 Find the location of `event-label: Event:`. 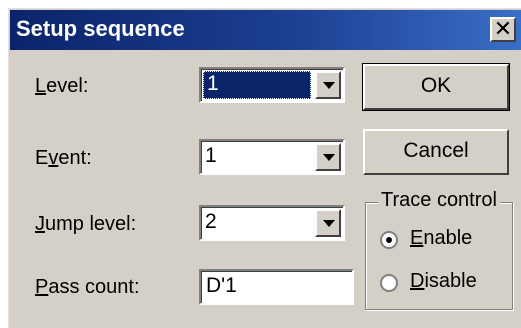

event-label: Event: is located at coordinates (63, 158).